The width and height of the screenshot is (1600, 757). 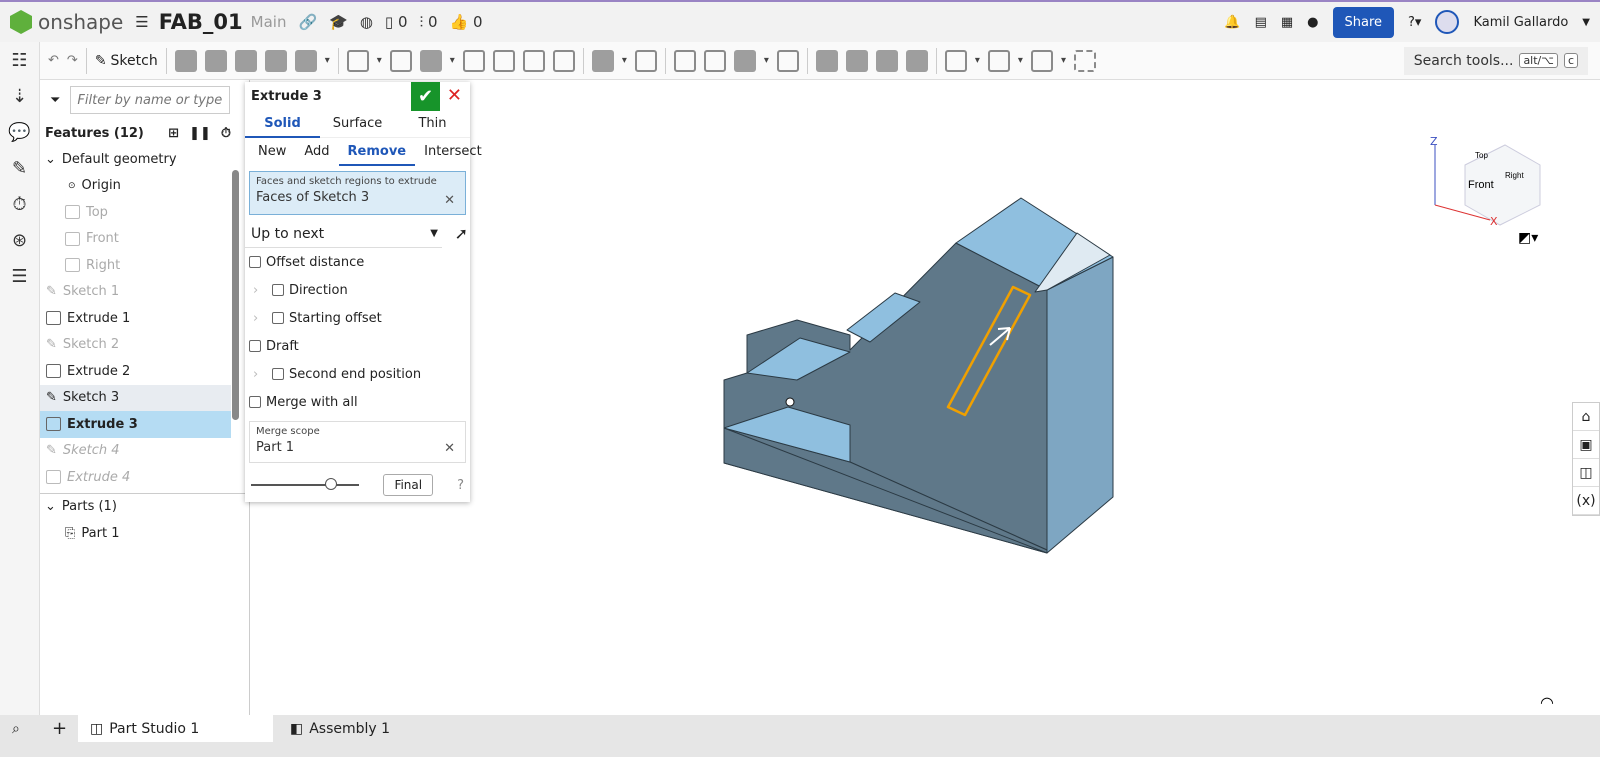 What do you see at coordinates (201, 22) in the screenshot?
I see `document-title: FAB_01` at bounding box center [201, 22].